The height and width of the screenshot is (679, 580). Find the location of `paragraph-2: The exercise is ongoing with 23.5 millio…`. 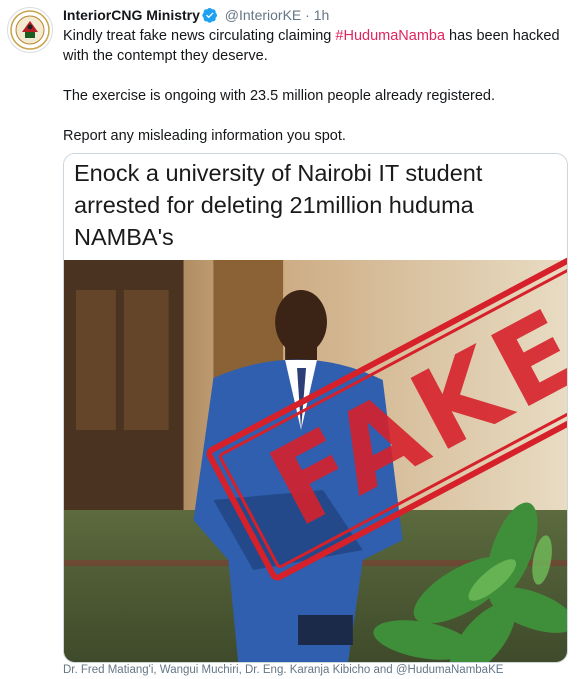

paragraph-2: The exercise is ongoing with 23.5 millio… is located at coordinates (279, 96).